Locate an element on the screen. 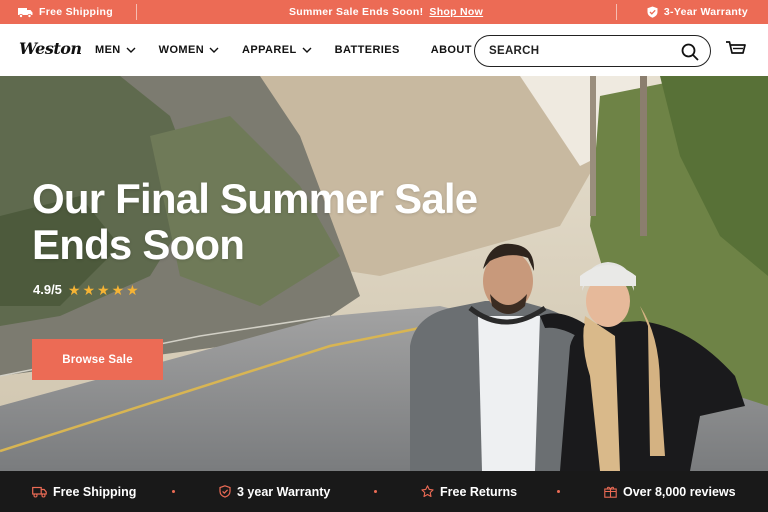 The width and height of the screenshot is (768, 512). cart-icon is located at coordinates (736, 50).